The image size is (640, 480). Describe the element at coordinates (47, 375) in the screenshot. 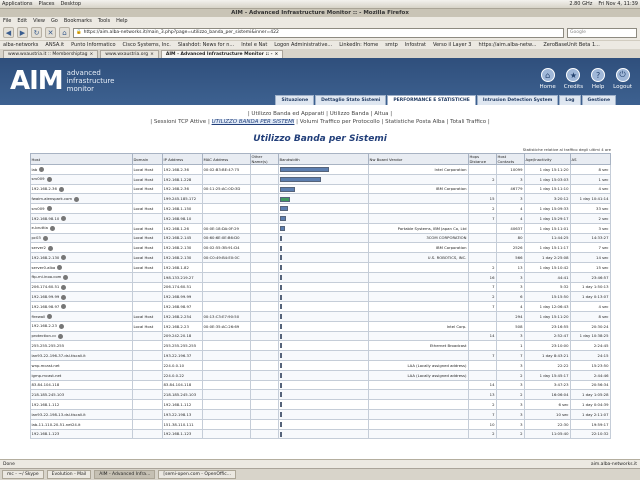

I see `host-link: igmp.mcast.net` at that location.